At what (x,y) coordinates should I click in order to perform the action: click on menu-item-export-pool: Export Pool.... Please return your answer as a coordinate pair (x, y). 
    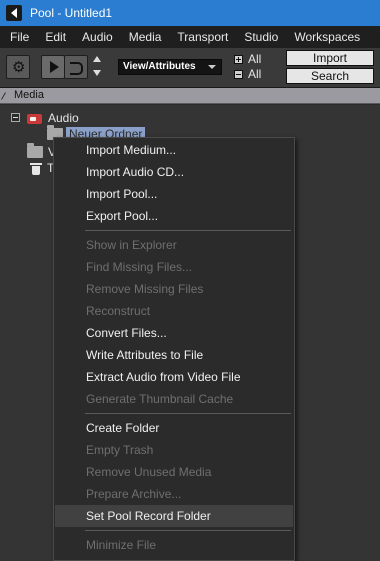
    Looking at the image, I should click on (174, 216).